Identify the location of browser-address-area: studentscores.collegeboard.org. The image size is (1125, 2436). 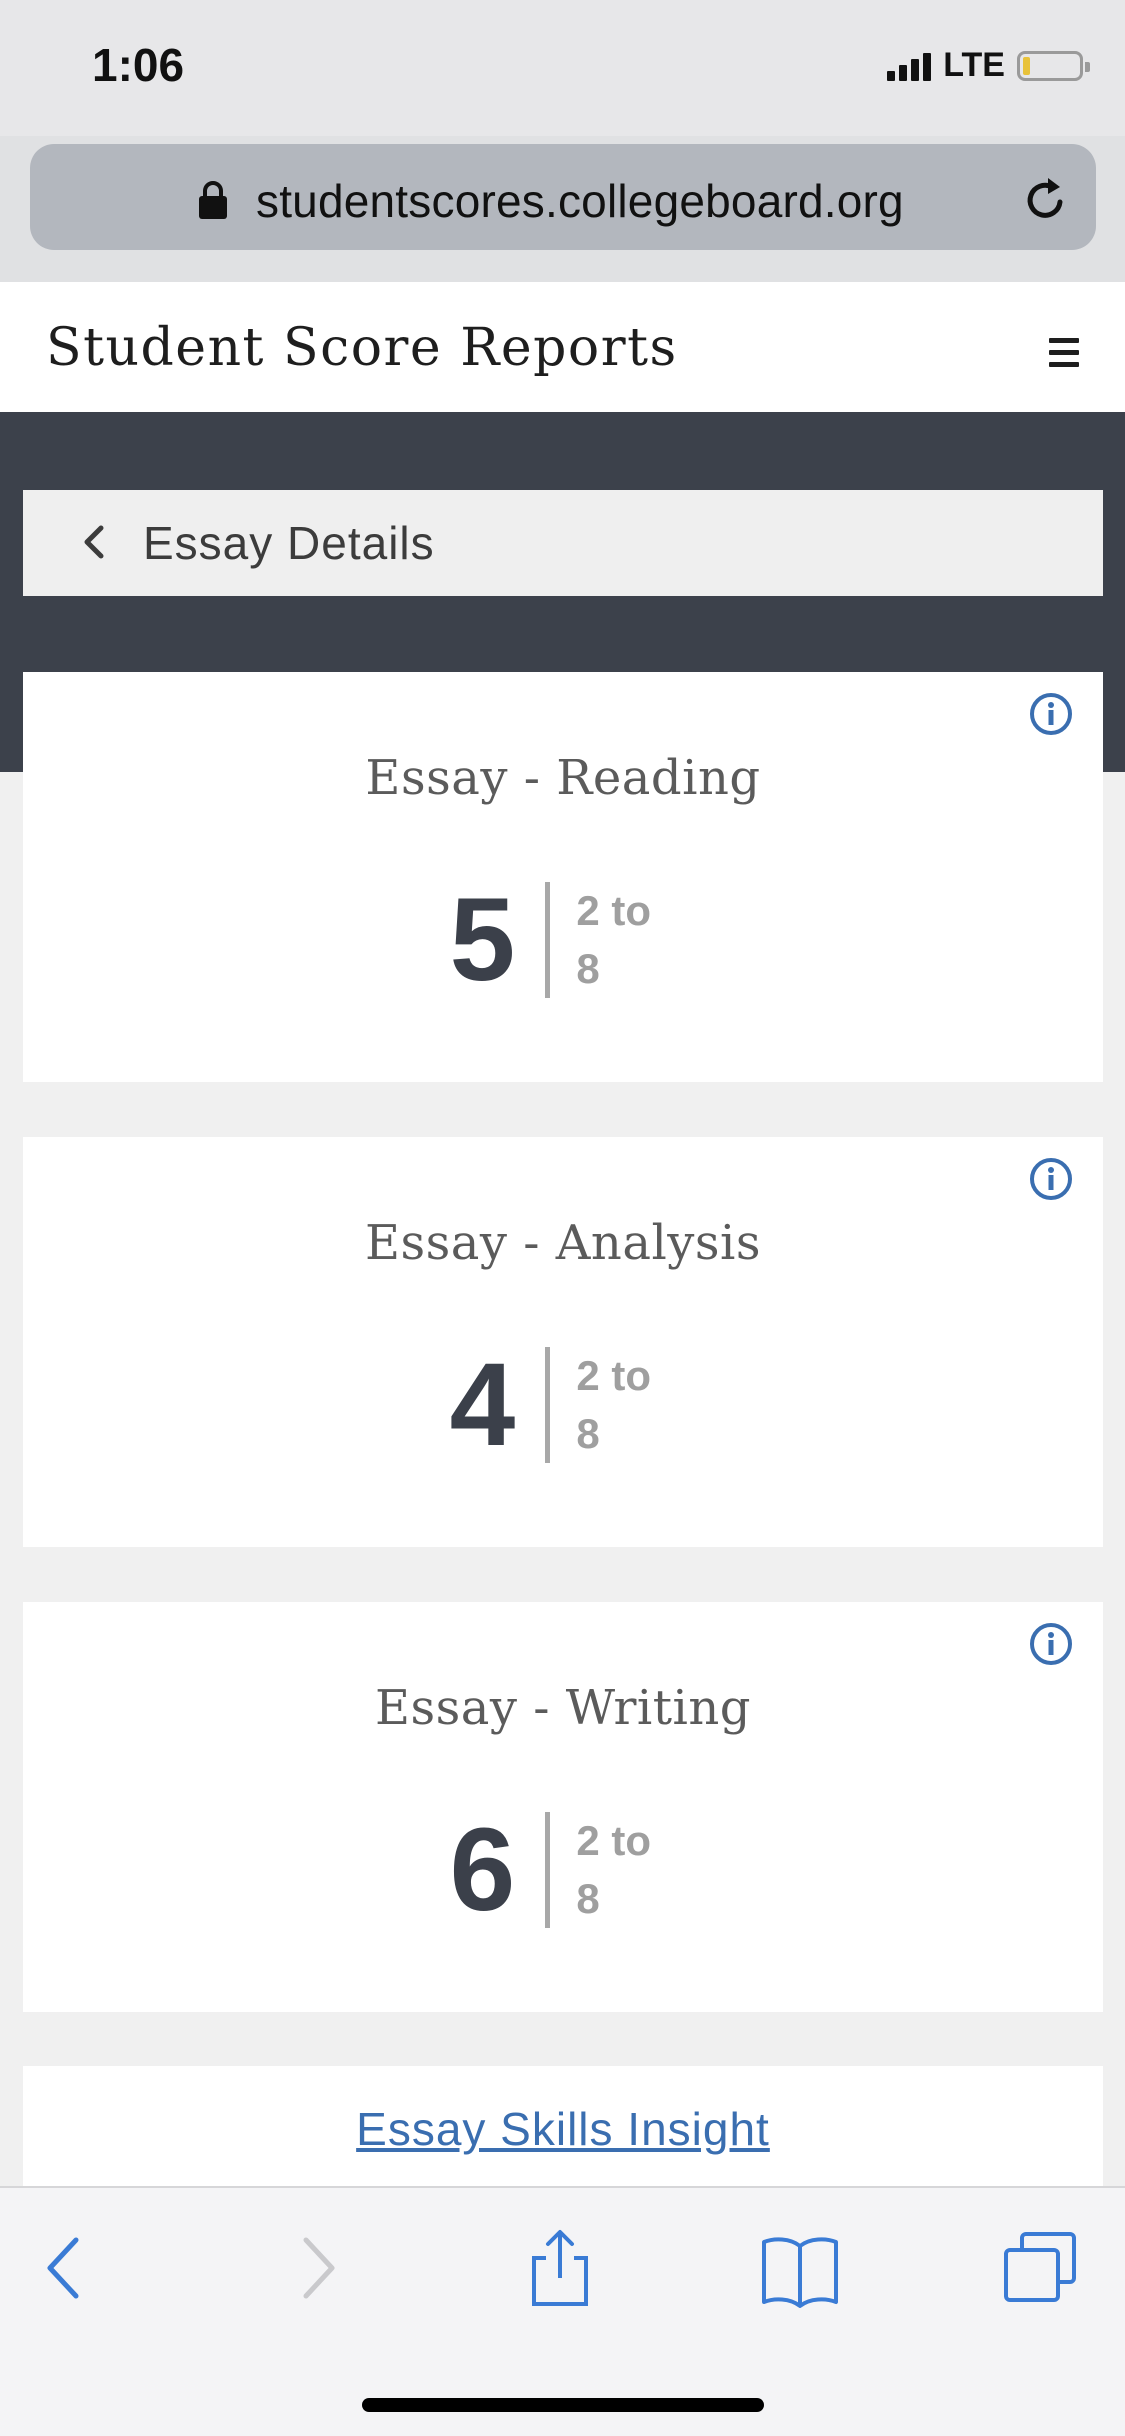
(562, 209).